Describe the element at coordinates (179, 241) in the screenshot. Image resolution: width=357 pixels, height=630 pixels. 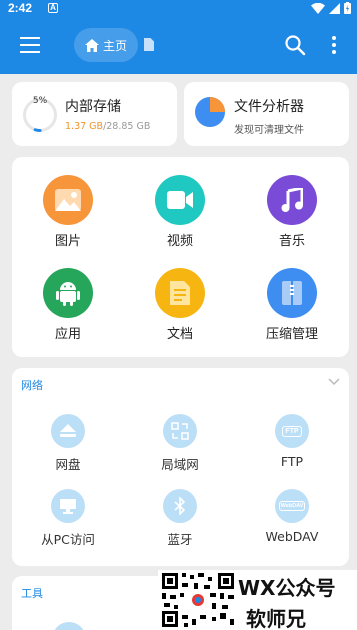
I see `category-label: 视频` at that location.